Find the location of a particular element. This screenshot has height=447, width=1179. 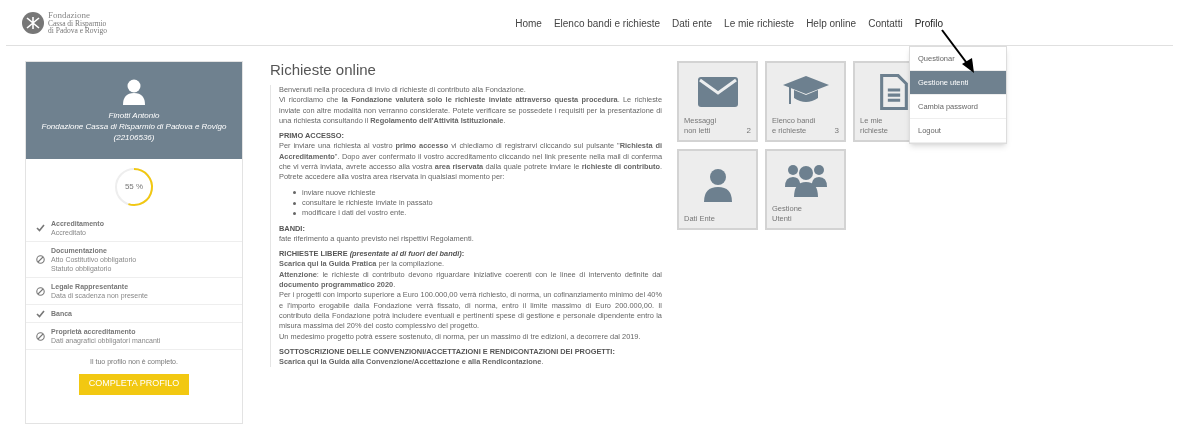

nav-link: Le mie richieste is located at coordinates (759, 23).